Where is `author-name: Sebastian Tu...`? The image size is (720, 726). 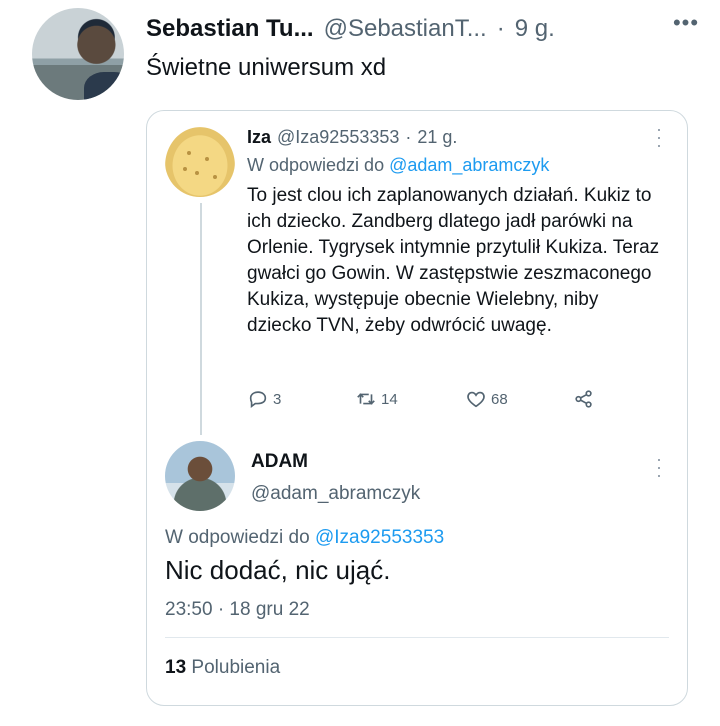 author-name: Sebastian Tu... is located at coordinates (230, 29).